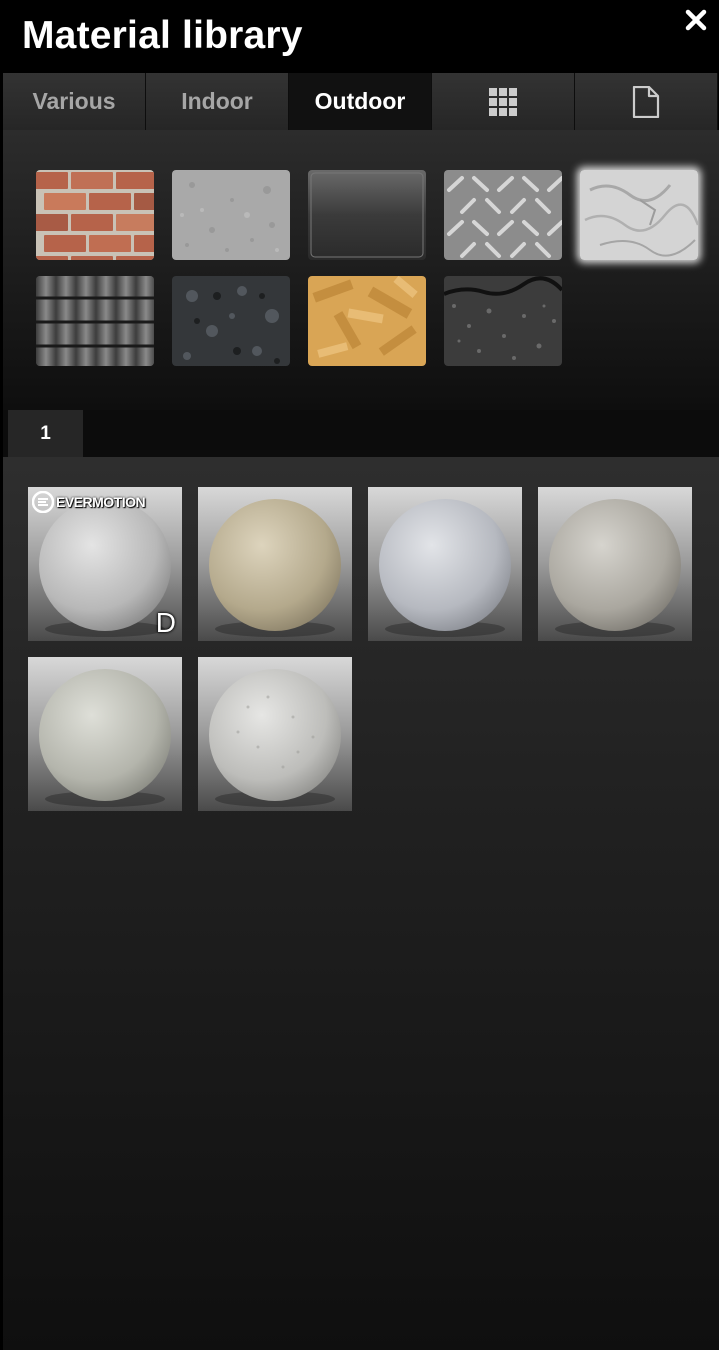 The height and width of the screenshot is (1350, 719). I want to click on grid-icon, so click(503, 101).